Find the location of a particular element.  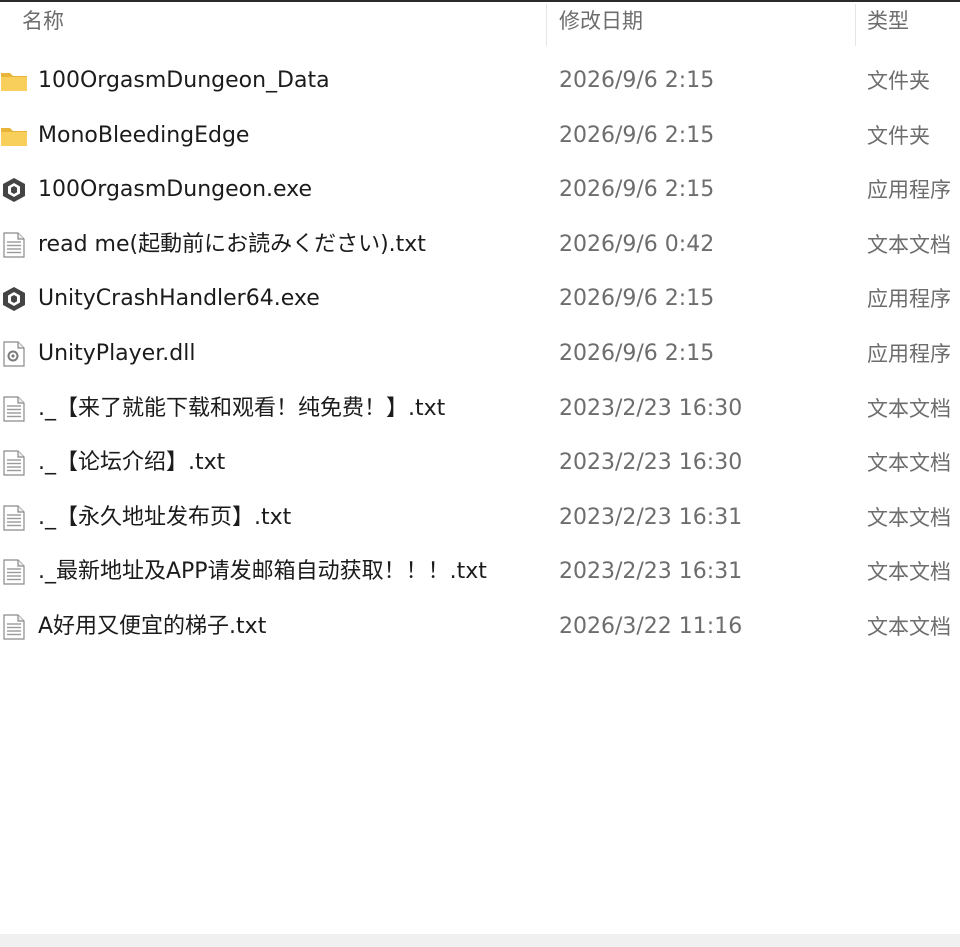

file-name: ._【论坛介绍】.txt is located at coordinates (132, 463).